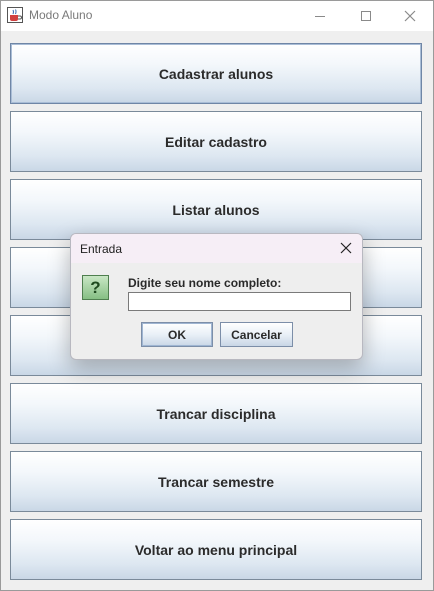 The height and width of the screenshot is (591, 434). I want to click on minimize-icon, so click(320, 16).